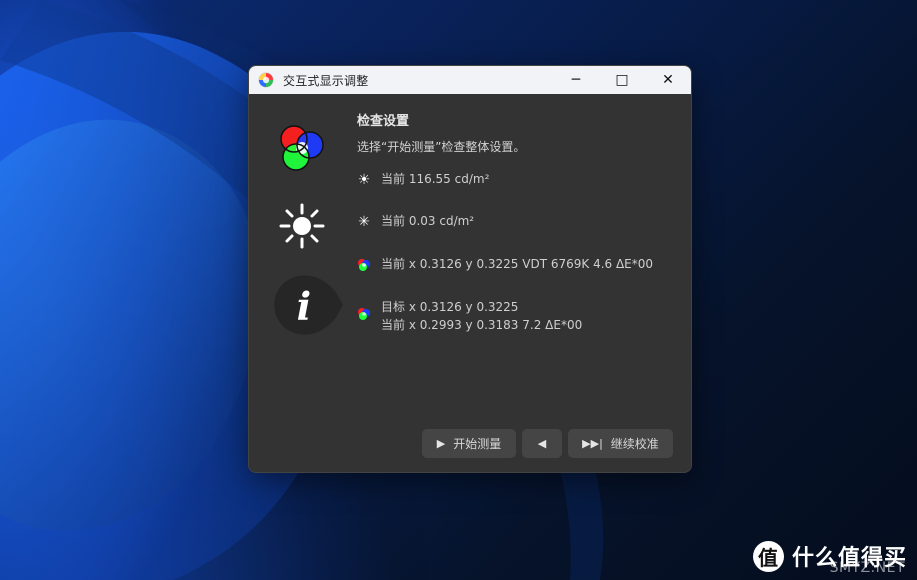  I want to click on close-button: ✕, so click(668, 80).